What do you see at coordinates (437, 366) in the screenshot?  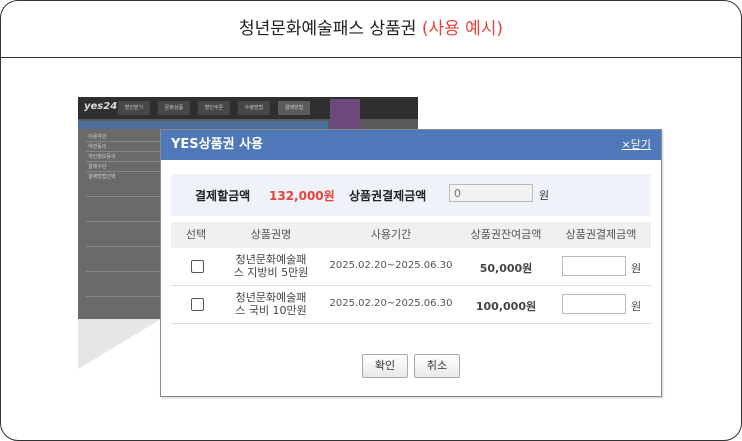 I see `cancel-button: 취소` at bounding box center [437, 366].